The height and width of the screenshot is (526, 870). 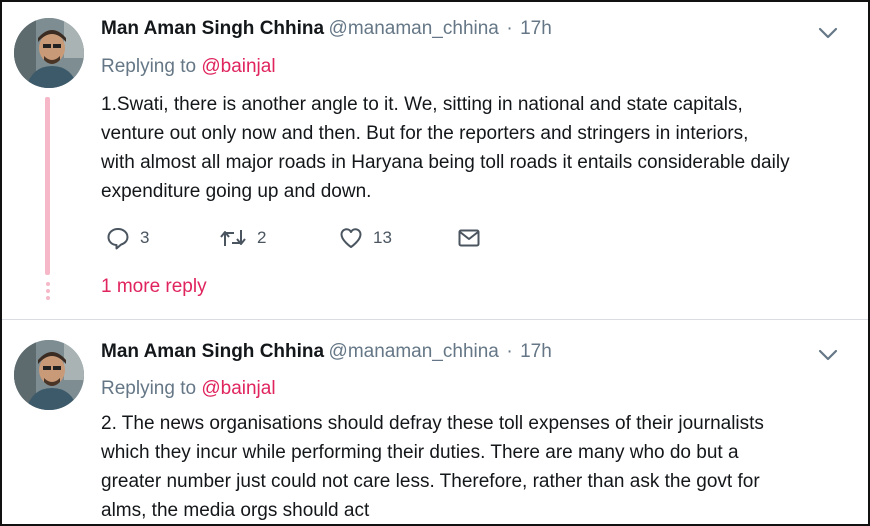 What do you see at coordinates (365, 238) in the screenshot?
I see `like-button: 13` at bounding box center [365, 238].